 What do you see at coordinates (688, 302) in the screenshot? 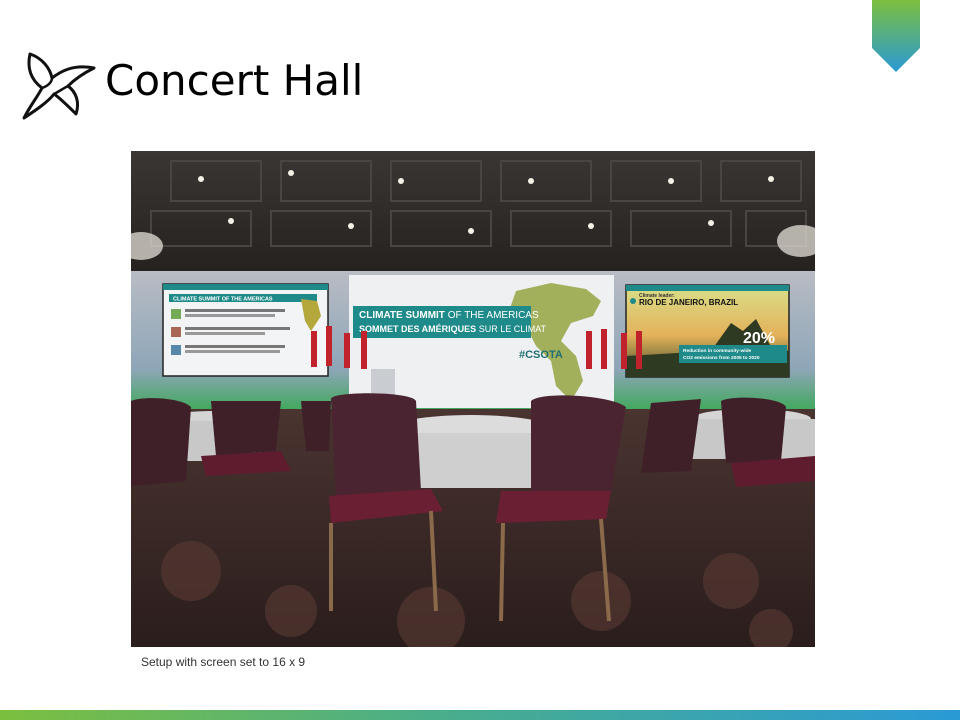
I see `svg-text: RIO DE JANEIRO, BRAZIL` at bounding box center [688, 302].